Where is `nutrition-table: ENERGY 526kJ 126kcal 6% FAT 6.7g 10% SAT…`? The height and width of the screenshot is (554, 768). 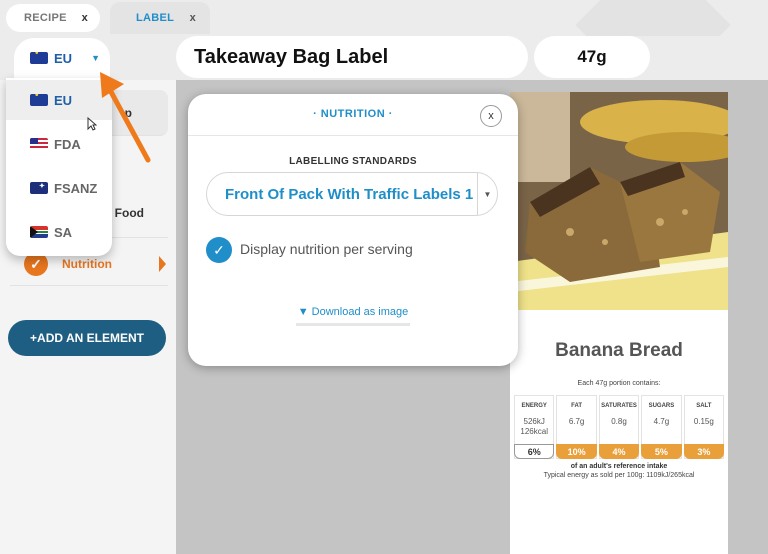 nutrition-table: ENERGY 526kJ 126kcal 6% FAT 6.7g 10% SAT… is located at coordinates (619, 427).